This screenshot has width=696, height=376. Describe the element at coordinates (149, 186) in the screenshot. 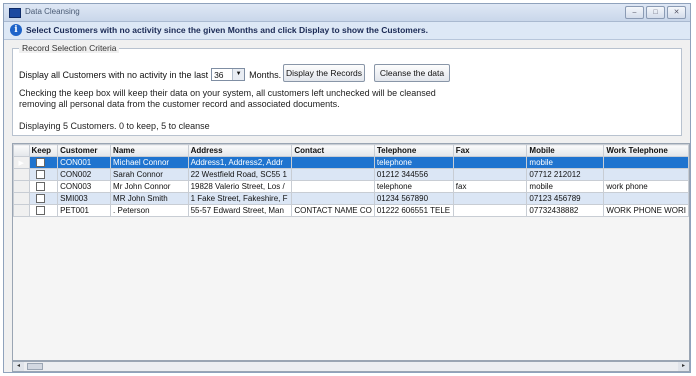

I see `name-cell: Mr John Connor` at that location.